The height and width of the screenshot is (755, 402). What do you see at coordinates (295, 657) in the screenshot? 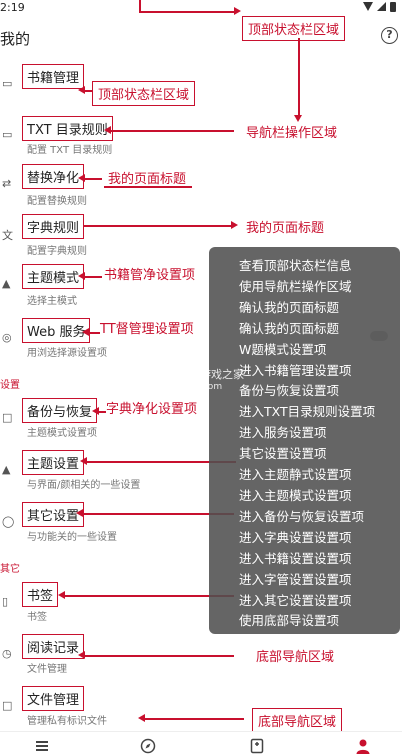
I see `annotation-bottom-nav-1: 底部导航区域` at bounding box center [295, 657].